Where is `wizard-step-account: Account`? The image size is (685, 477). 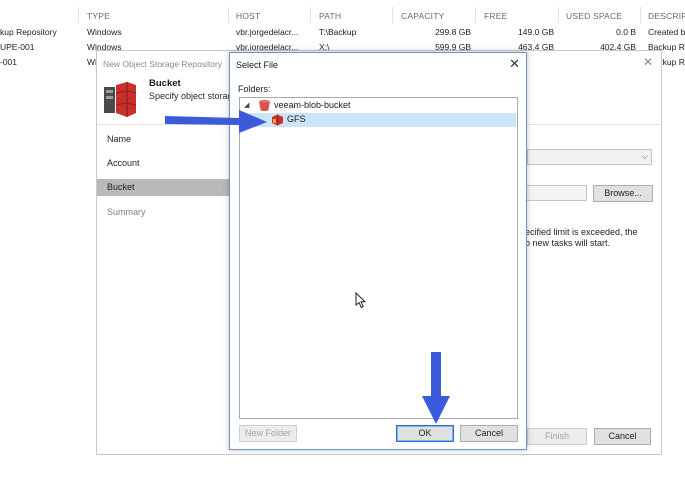 wizard-step-account: Account is located at coordinates (165, 163).